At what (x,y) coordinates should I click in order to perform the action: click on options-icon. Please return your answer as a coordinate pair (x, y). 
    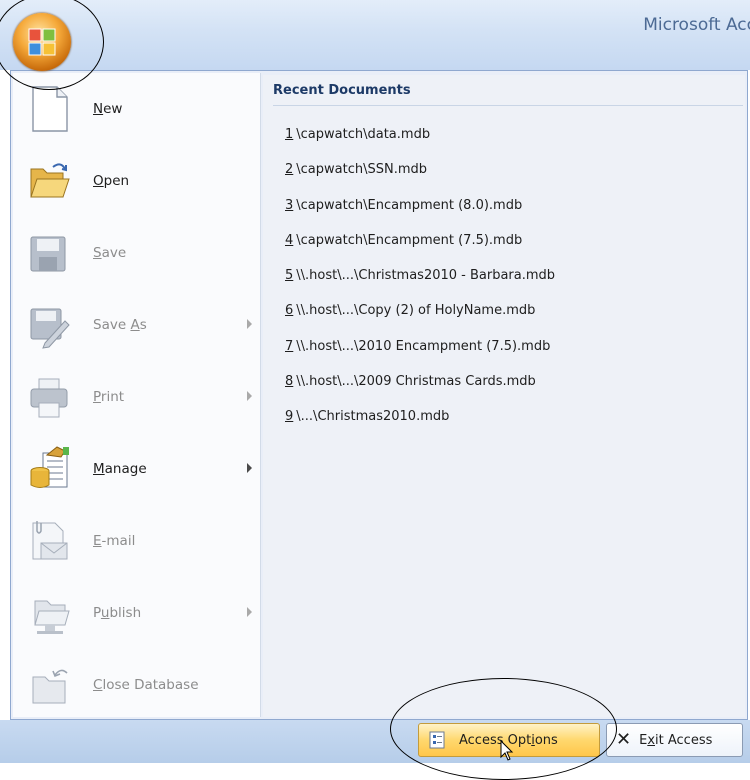
    Looking at the image, I should click on (437, 740).